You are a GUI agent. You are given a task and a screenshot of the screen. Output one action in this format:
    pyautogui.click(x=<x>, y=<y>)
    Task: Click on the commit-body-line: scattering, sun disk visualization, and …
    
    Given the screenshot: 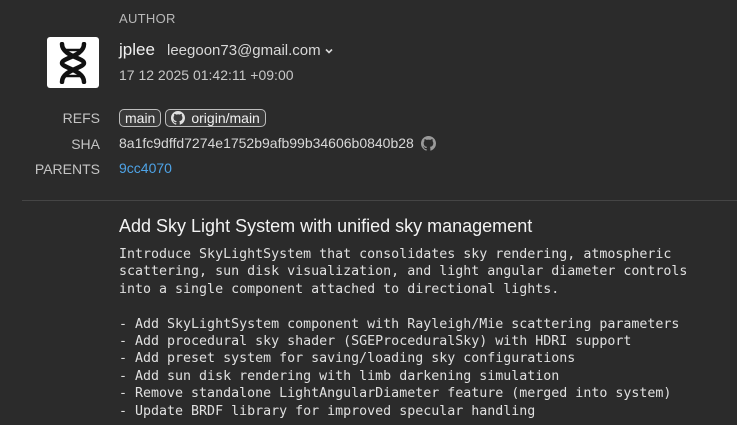 What is the action you would take?
    pyautogui.click(x=403, y=272)
    